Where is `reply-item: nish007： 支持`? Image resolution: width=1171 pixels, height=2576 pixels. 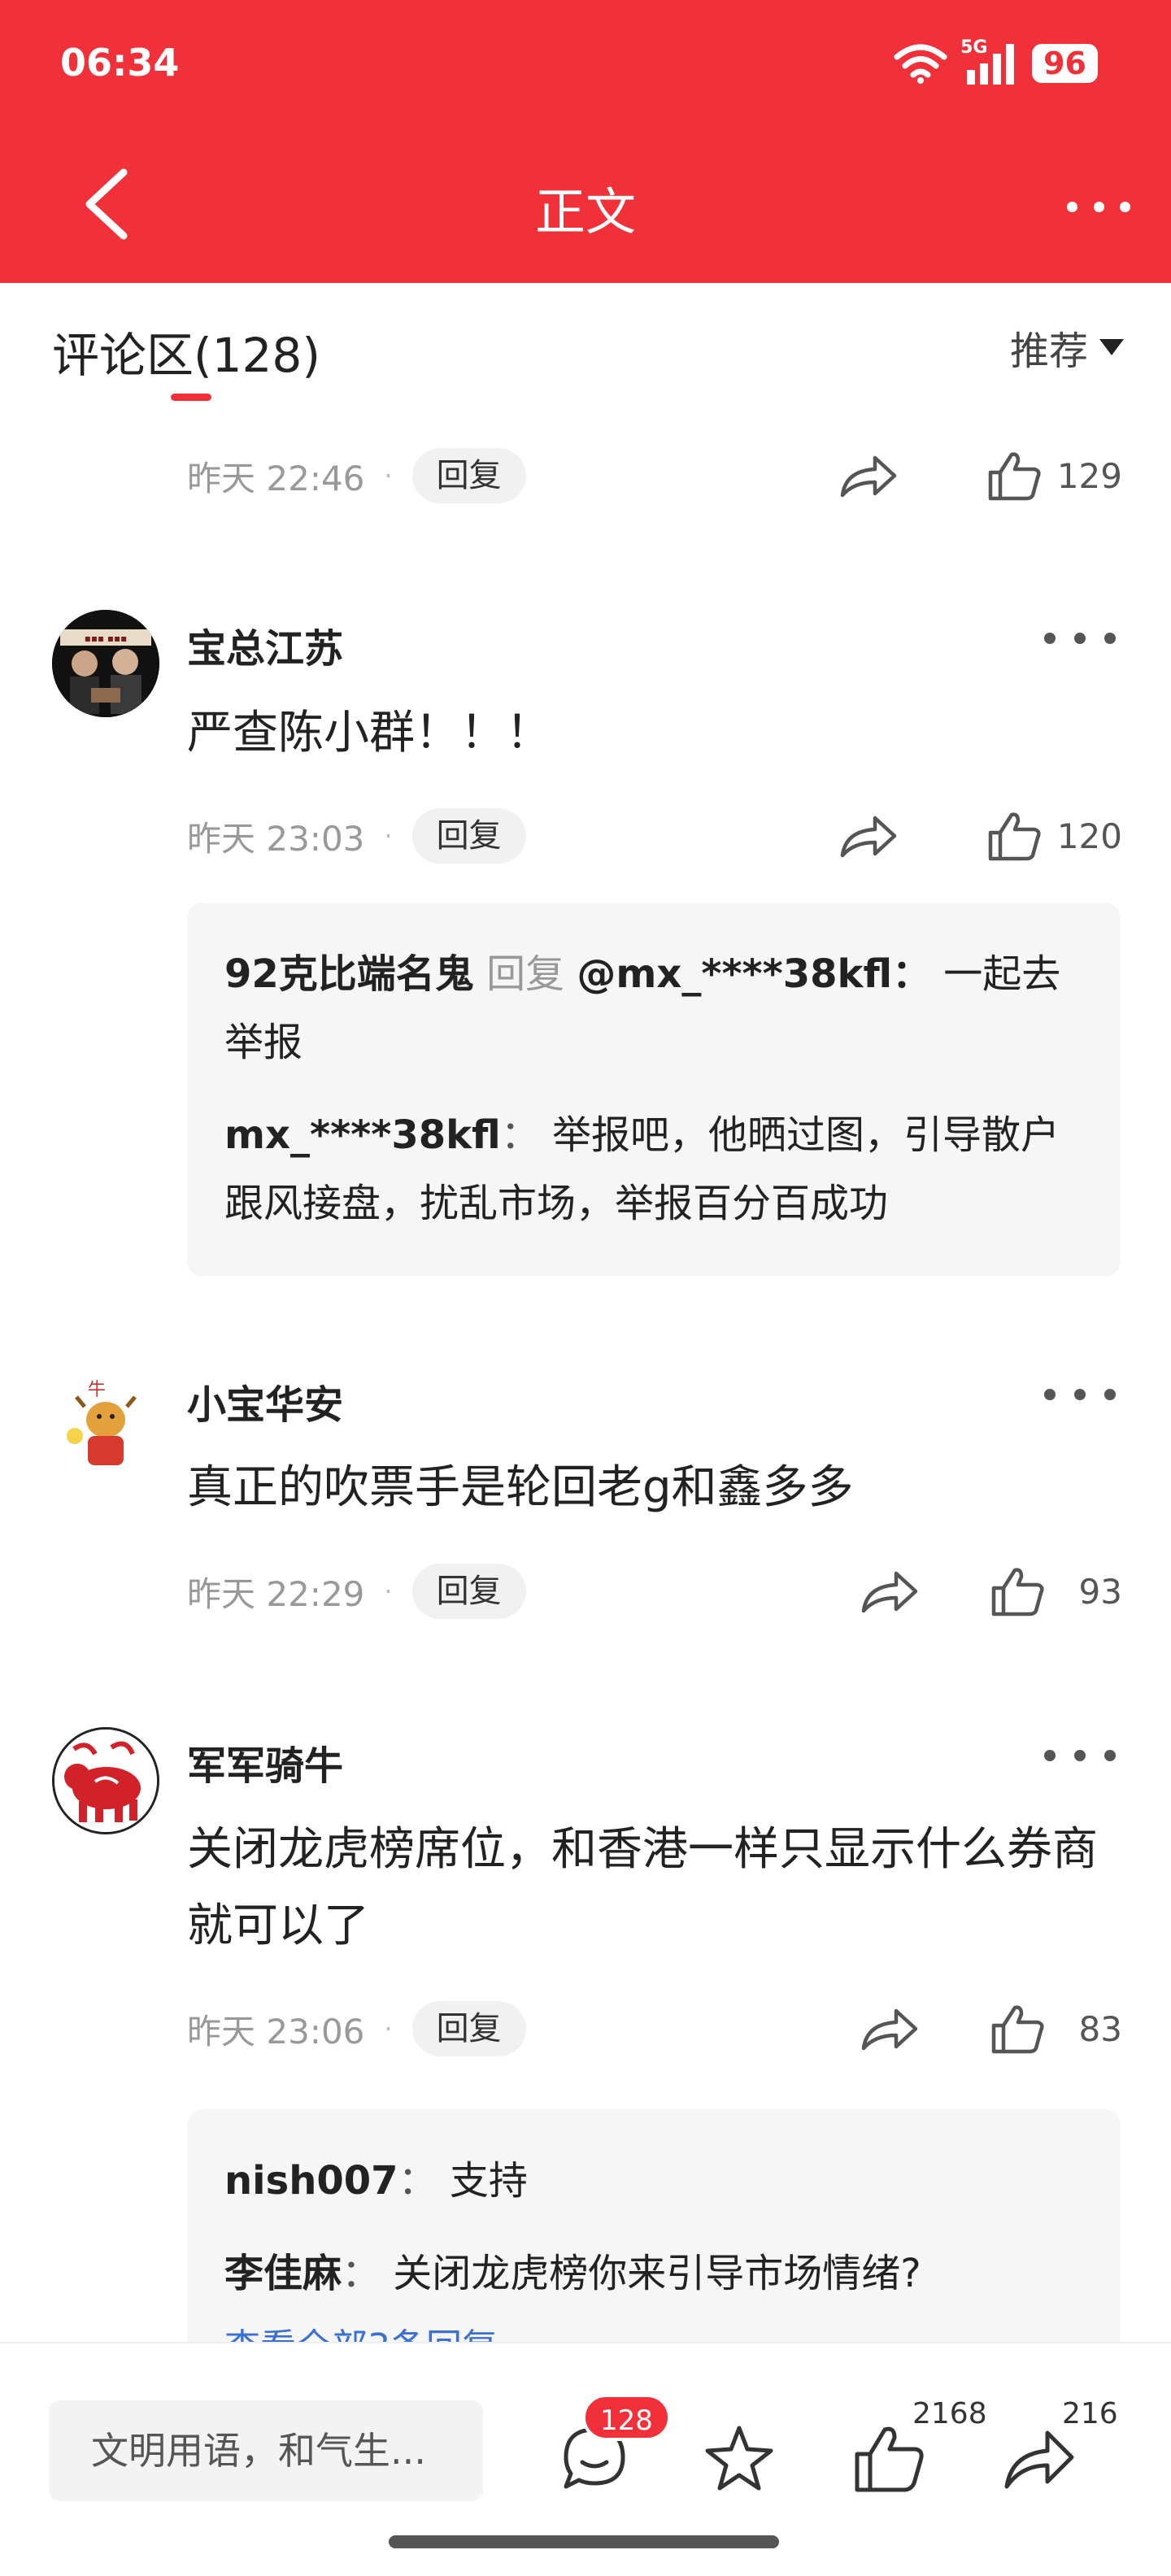
reply-item: nish007： 支持 is located at coordinates (654, 2181).